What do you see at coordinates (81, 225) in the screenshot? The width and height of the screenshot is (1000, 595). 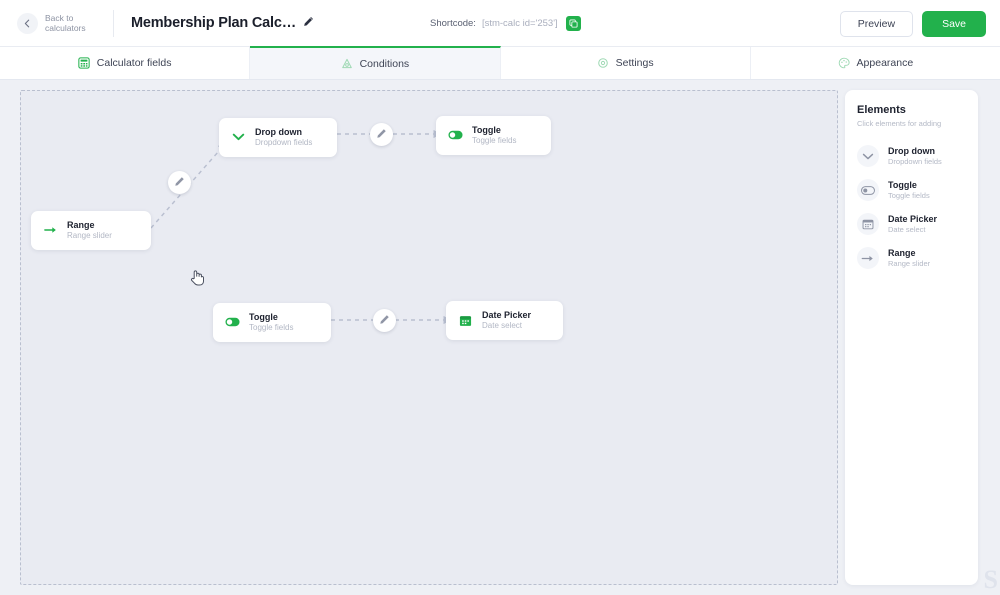 I see `canvas-node-title: Range` at bounding box center [81, 225].